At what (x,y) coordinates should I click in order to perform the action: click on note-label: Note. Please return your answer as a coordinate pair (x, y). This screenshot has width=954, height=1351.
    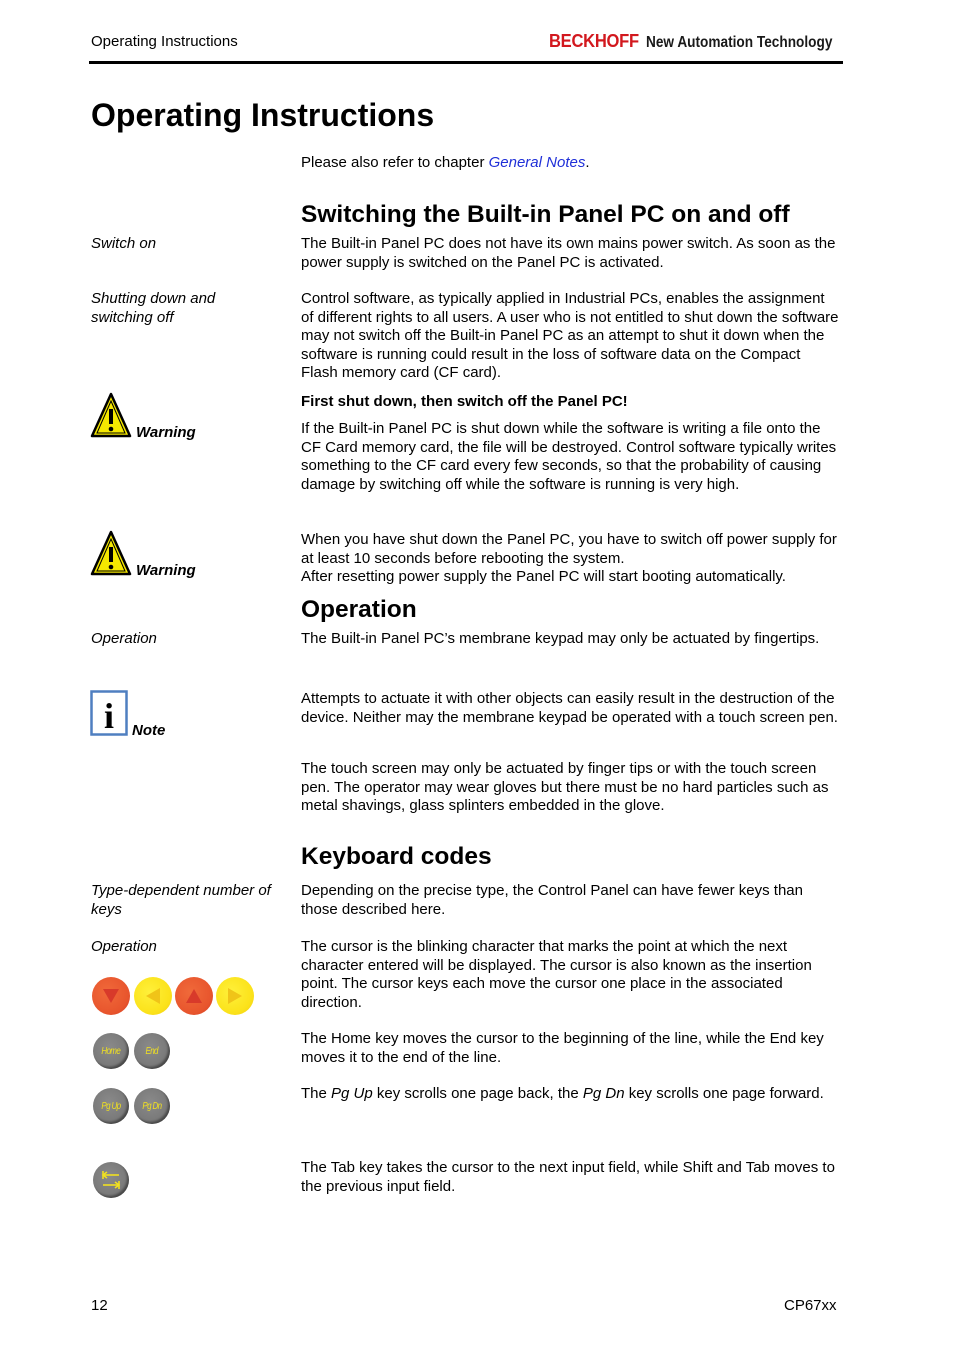
    Looking at the image, I should click on (149, 730).